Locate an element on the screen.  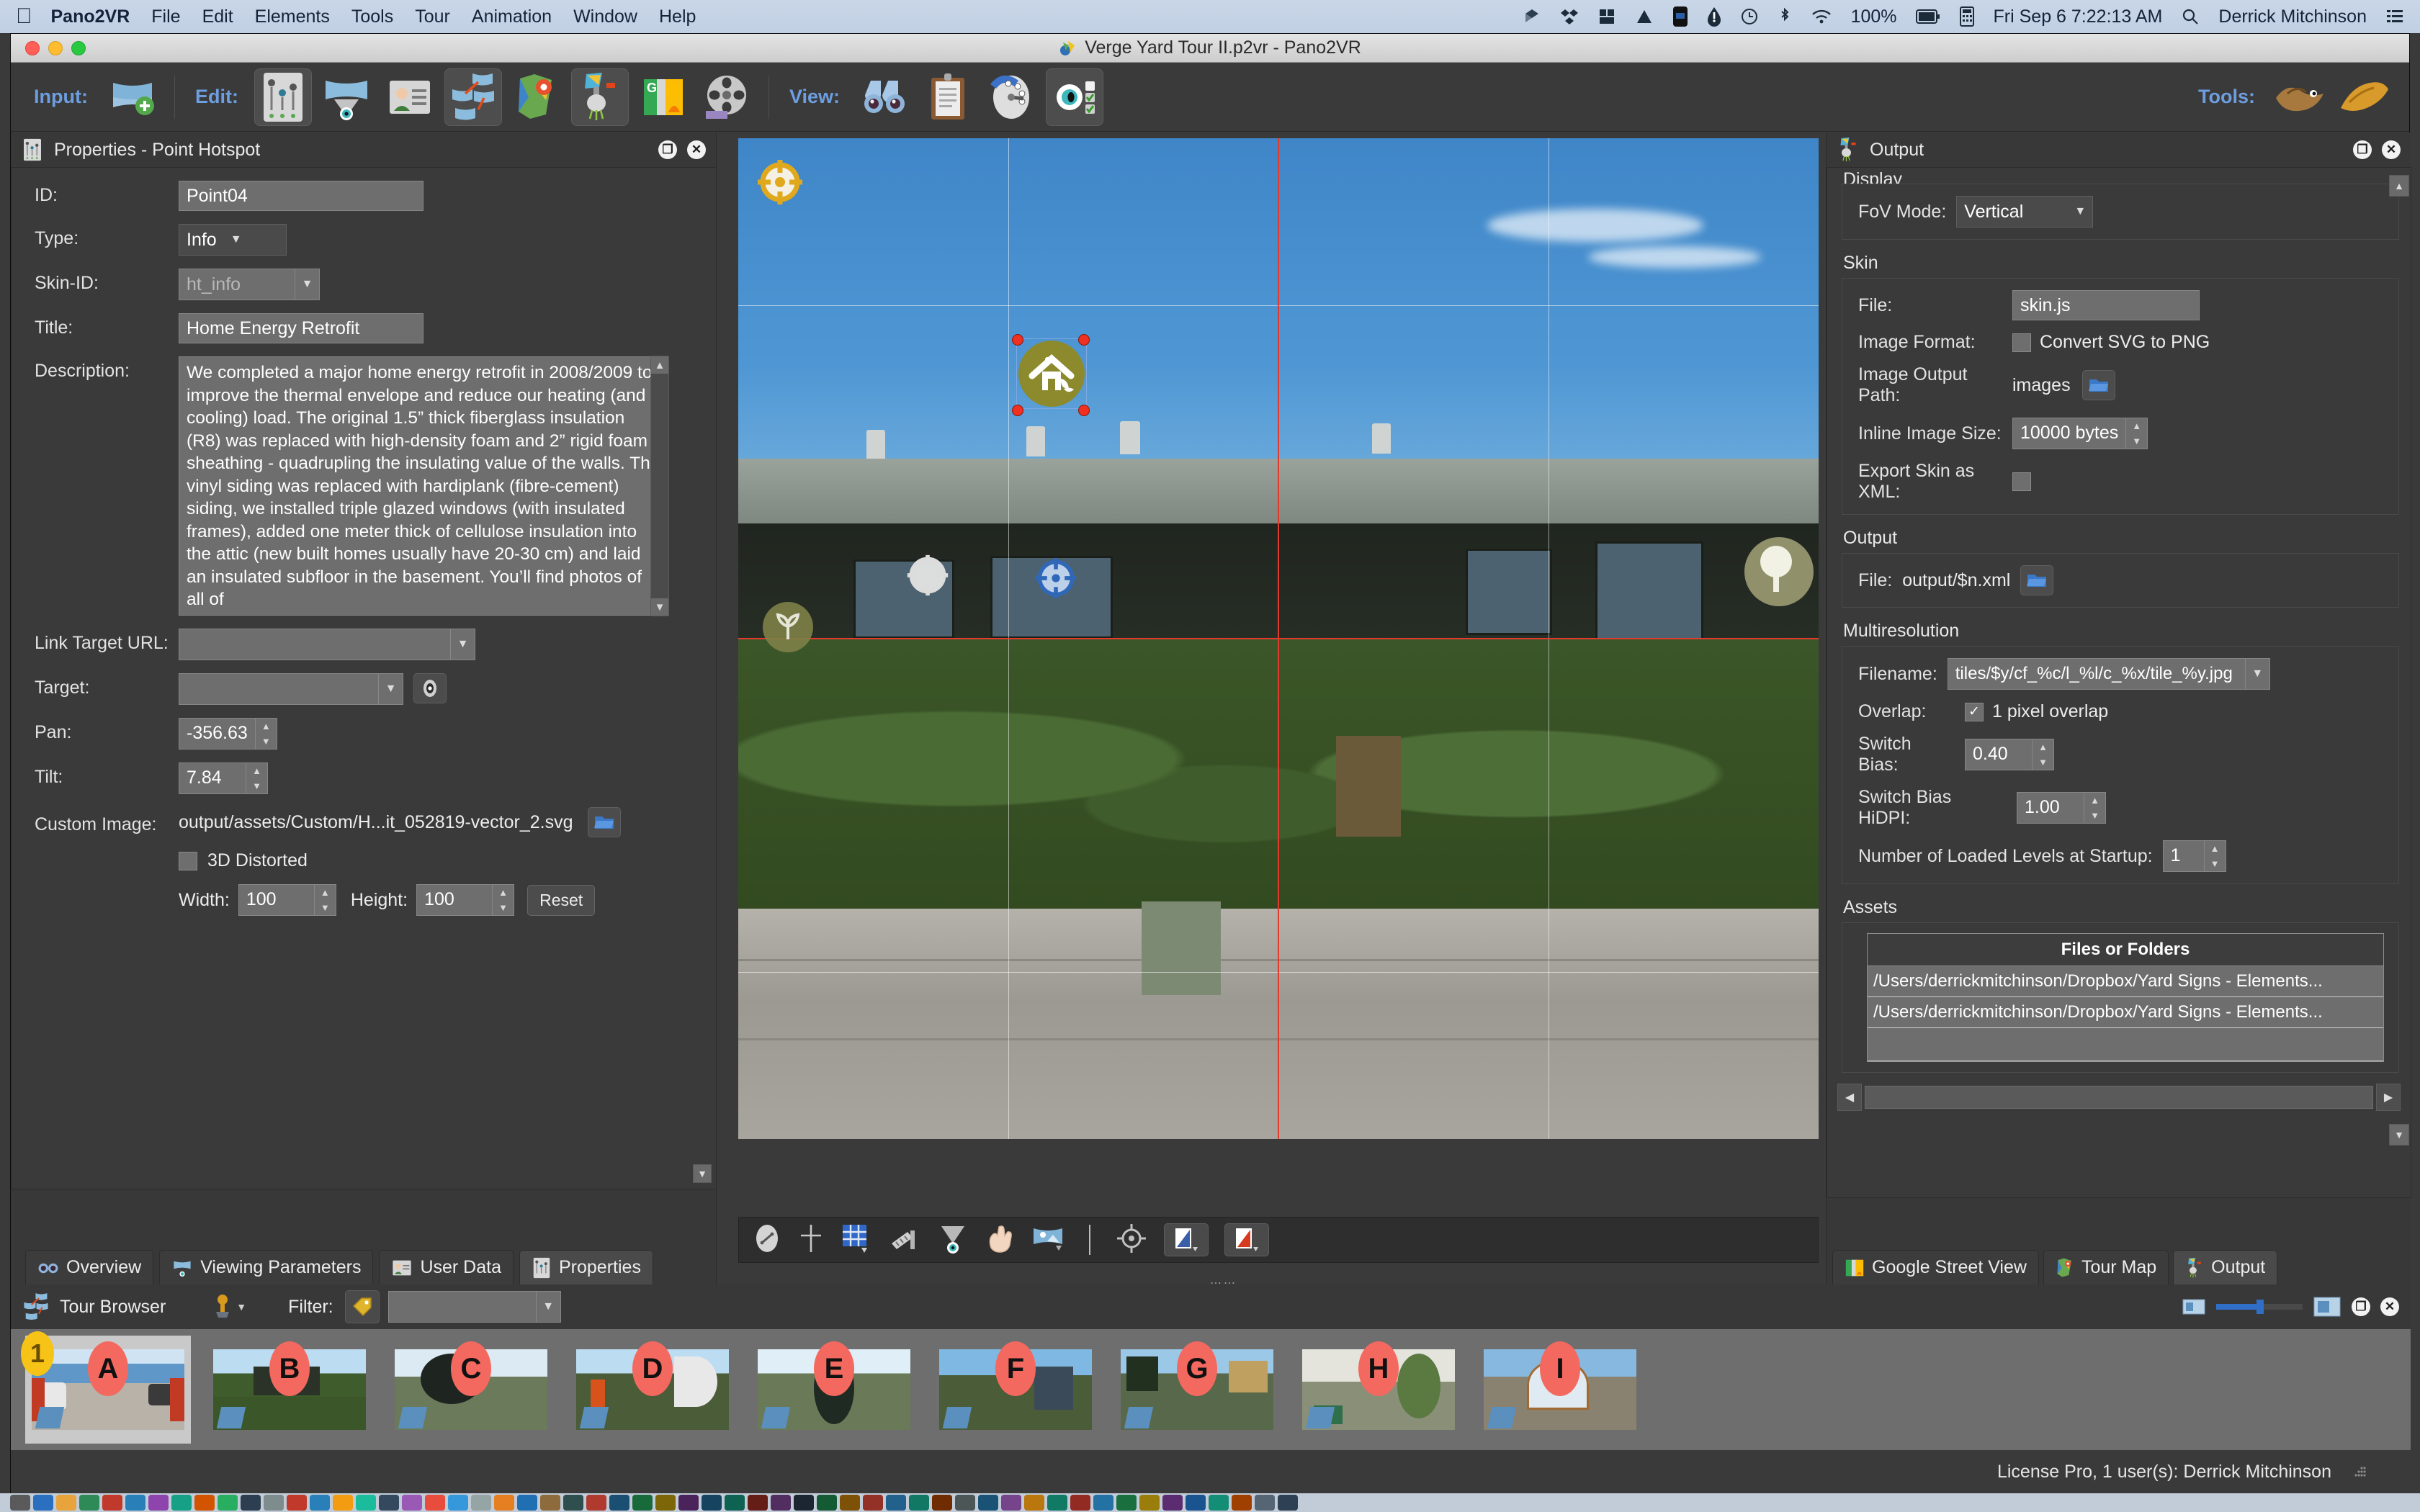
switch-bias-hidpi-value: 1.00 is located at coordinates (2050, 808).